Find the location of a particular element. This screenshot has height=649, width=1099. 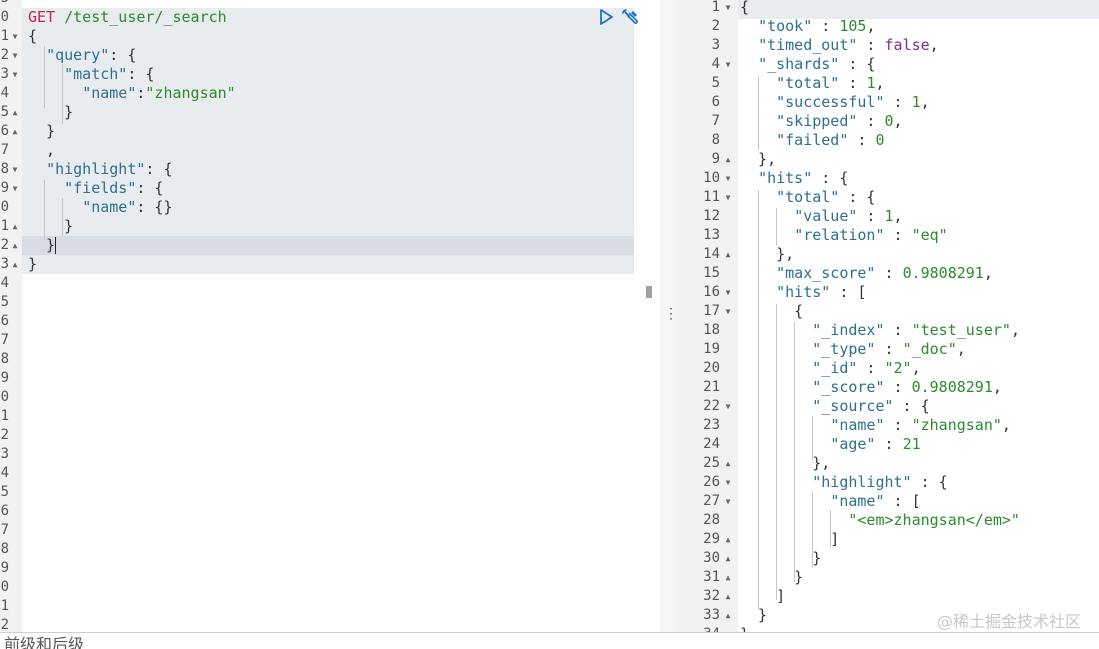

response-line: }, is located at coordinates (767, 254).